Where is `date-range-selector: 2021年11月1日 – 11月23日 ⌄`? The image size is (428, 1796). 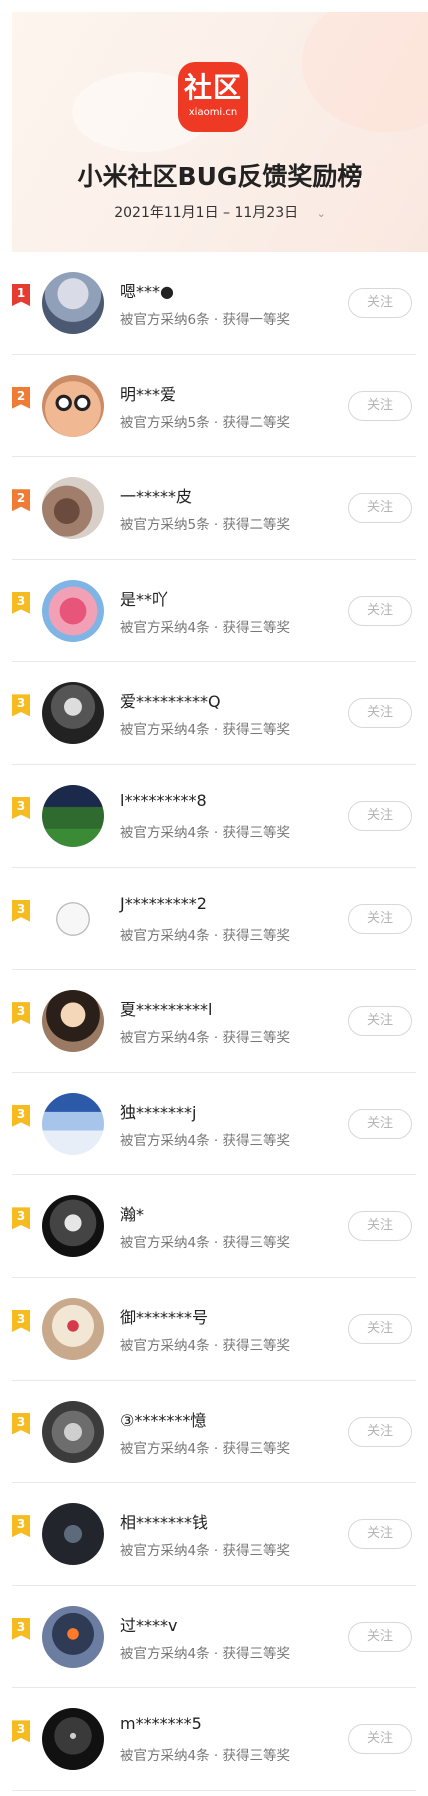
date-range-selector: 2021年11月1日 – 11月23日 ⌄ is located at coordinates (220, 212).